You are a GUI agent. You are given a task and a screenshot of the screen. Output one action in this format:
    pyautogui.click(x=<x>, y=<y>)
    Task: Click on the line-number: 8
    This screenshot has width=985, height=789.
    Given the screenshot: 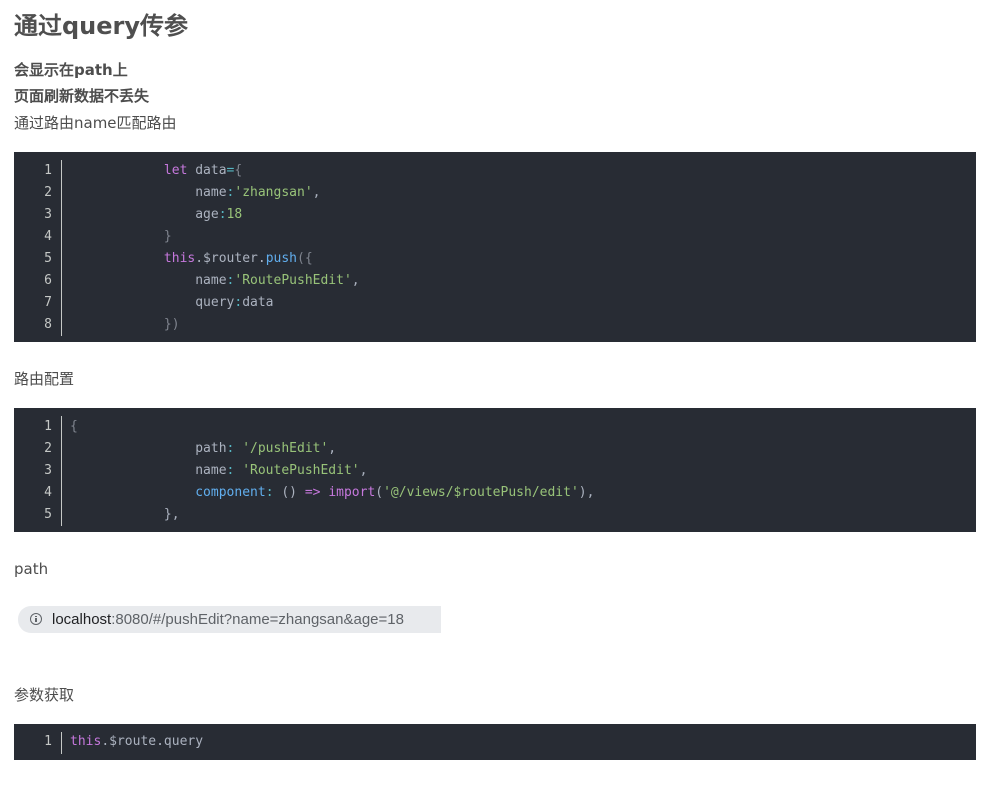 What is the action you would take?
    pyautogui.click(x=48, y=324)
    